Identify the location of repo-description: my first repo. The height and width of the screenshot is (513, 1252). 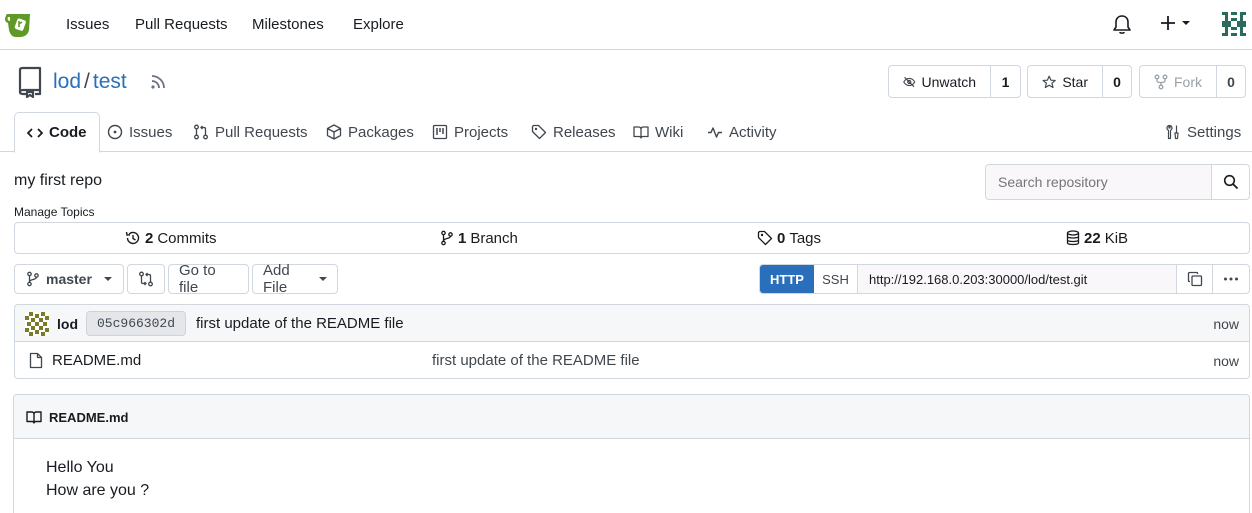
(58, 180).